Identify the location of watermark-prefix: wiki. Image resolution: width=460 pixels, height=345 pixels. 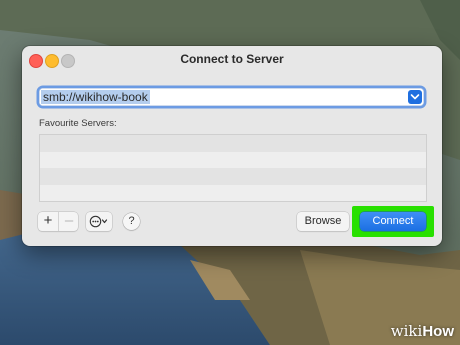
(406, 331).